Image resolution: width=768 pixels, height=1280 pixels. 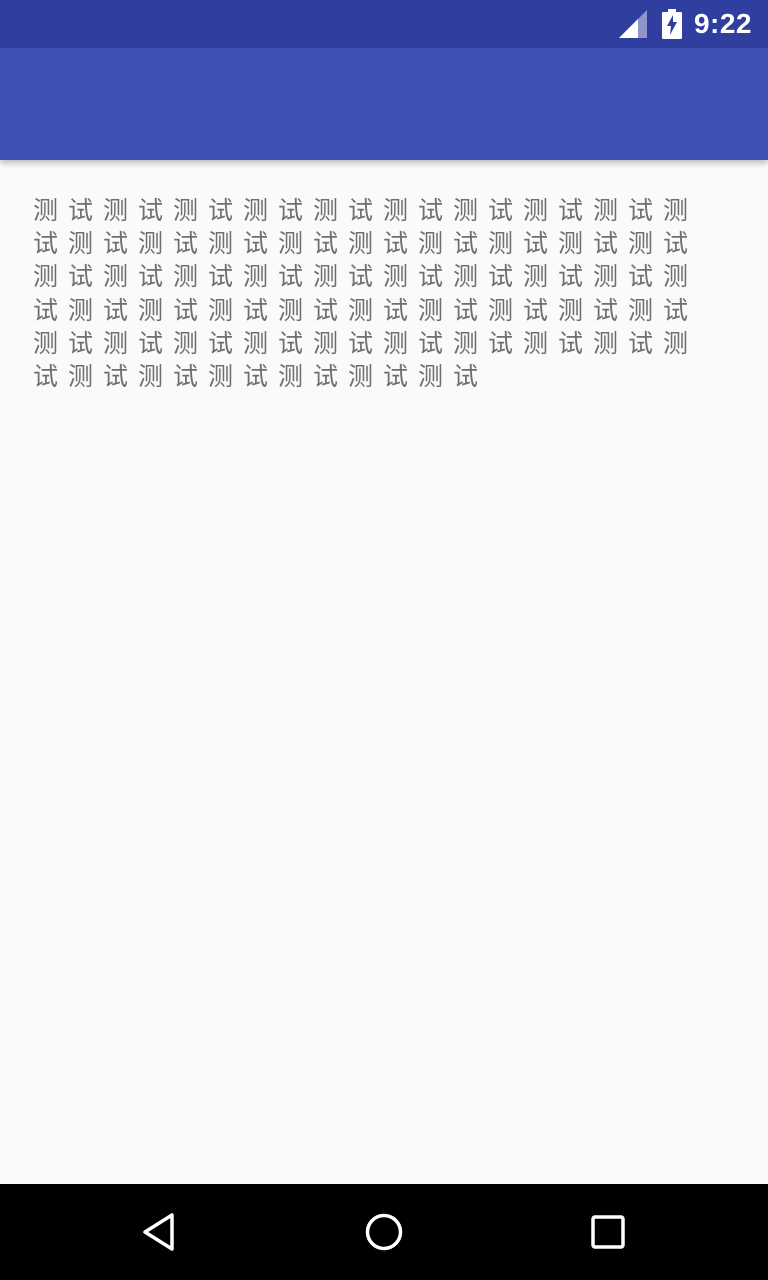 I want to click on navigation-bar, so click(x=384, y=1232).